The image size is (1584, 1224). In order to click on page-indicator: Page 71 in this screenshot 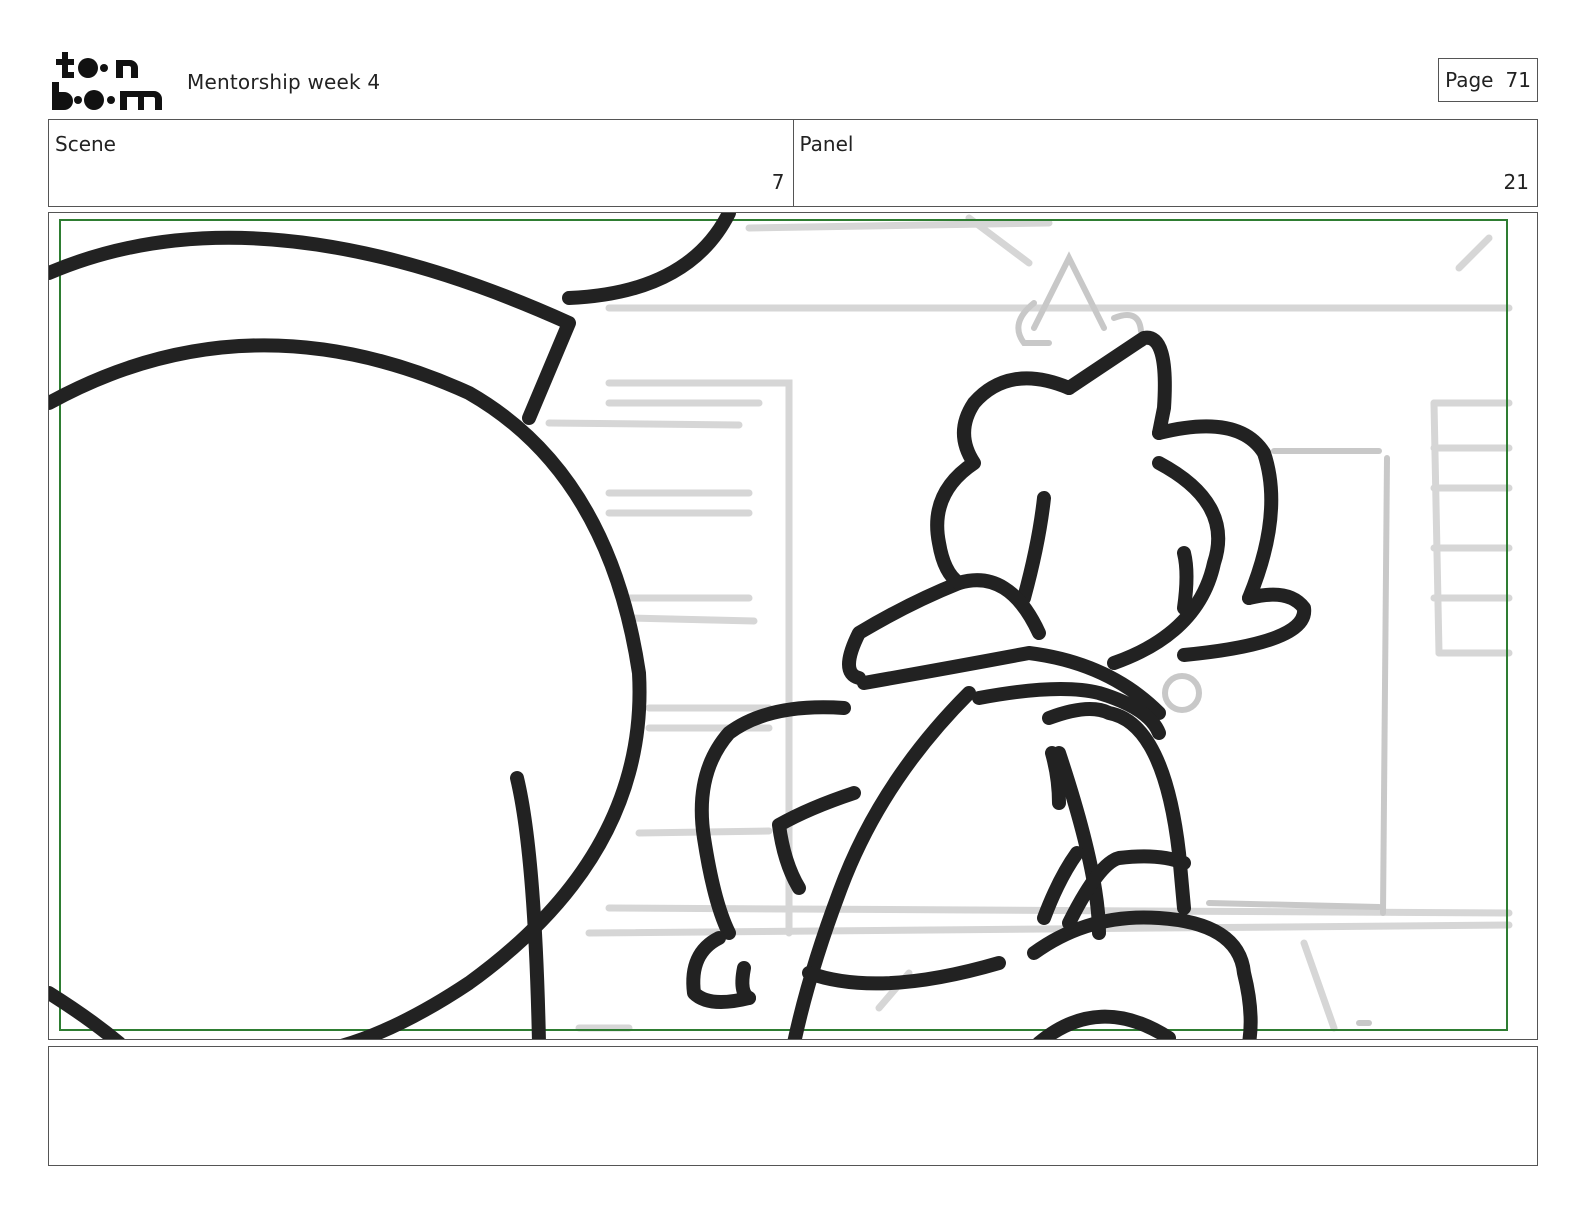, I will do `click(1488, 80)`.